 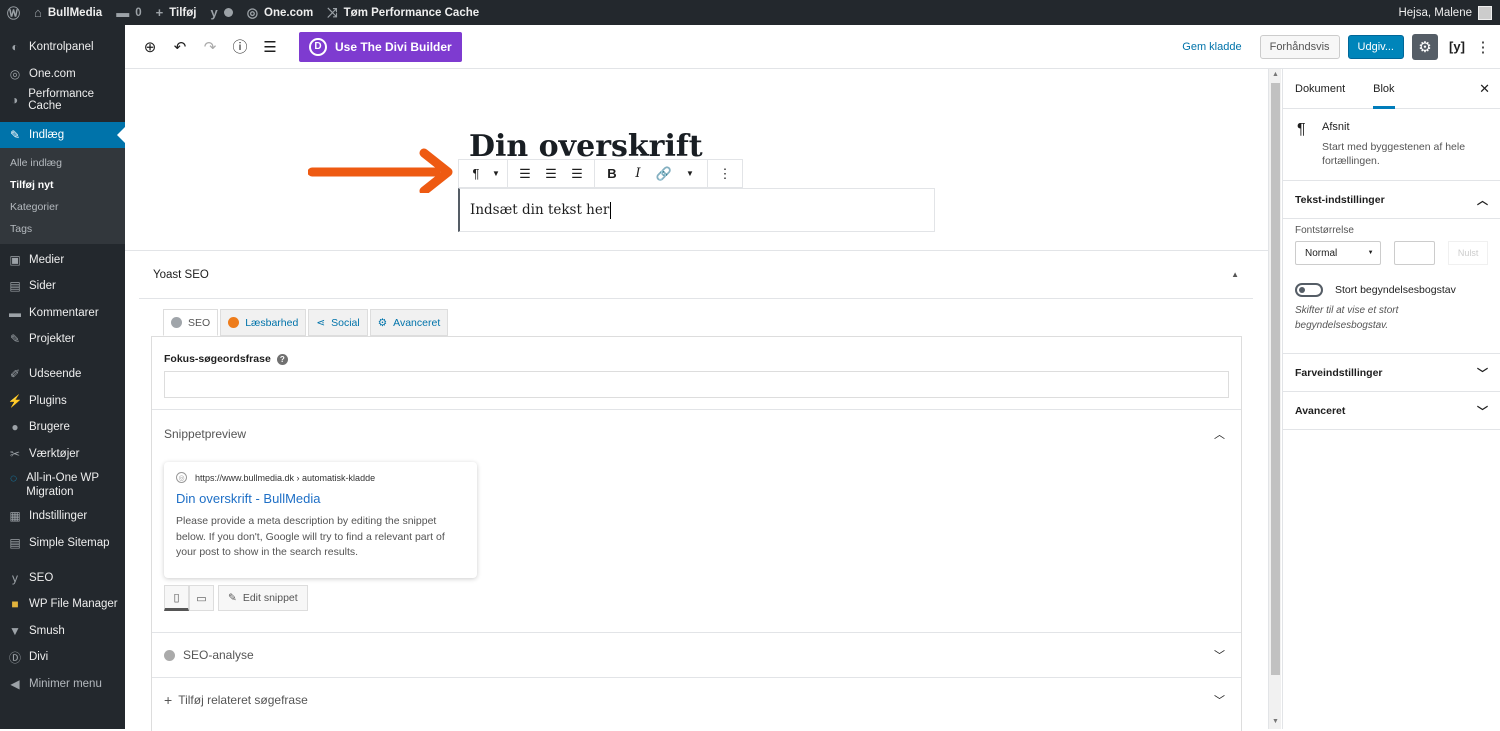 I want to click on custom-font-size-input, so click(x=1414, y=253).